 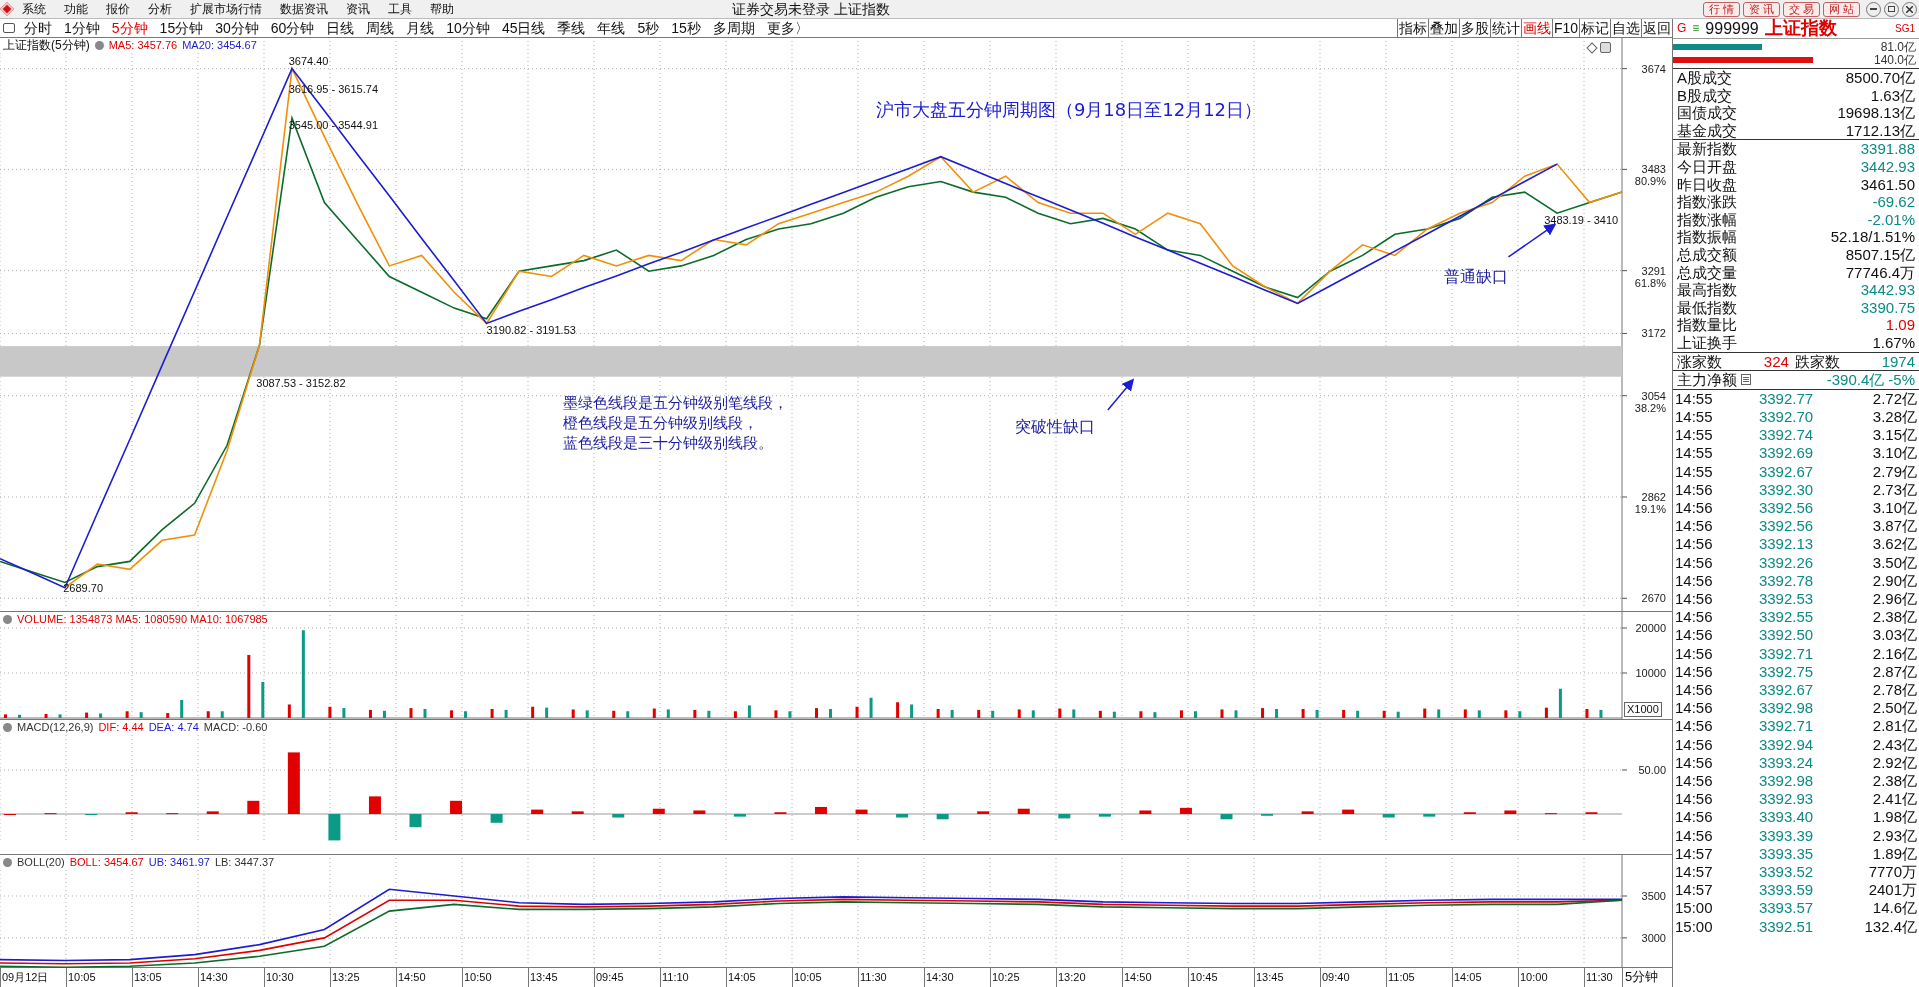 I want to click on trade-price: 3392.56, so click(x=1786, y=526).